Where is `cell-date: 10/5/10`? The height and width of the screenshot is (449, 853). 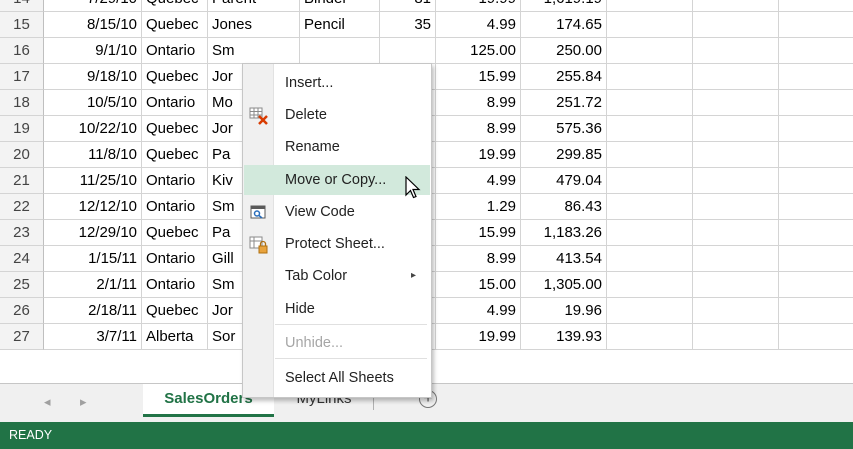 cell-date: 10/5/10 is located at coordinates (93, 103).